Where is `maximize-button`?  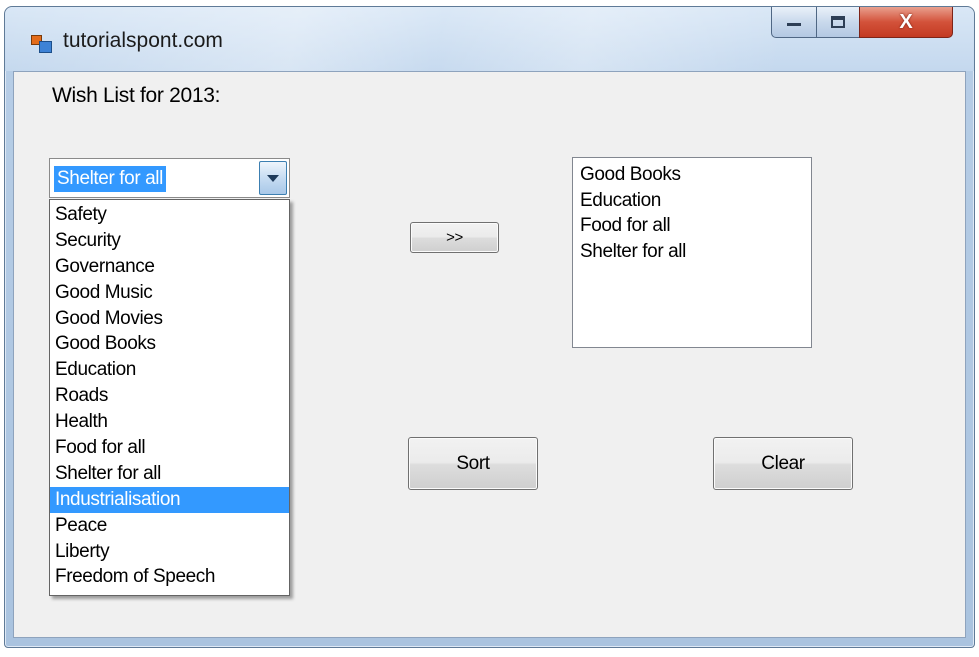 maximize-button is located at coordinates (838, 22).